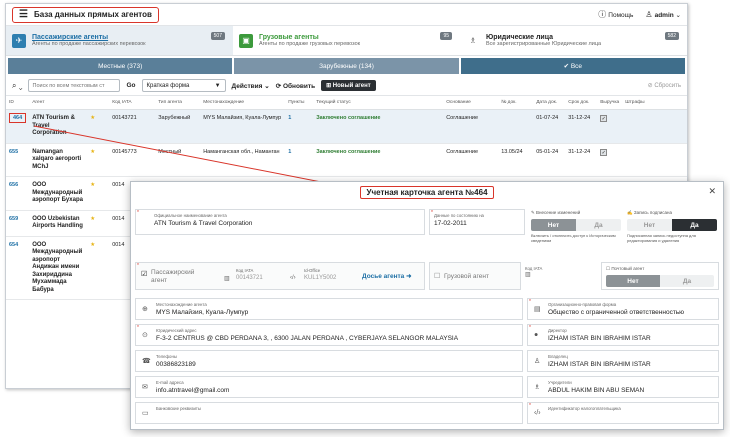  What do you see at coordinates (178, 103) in the screenshot?
I see `col-header: Тип агента` at bounding box center [178, 103].